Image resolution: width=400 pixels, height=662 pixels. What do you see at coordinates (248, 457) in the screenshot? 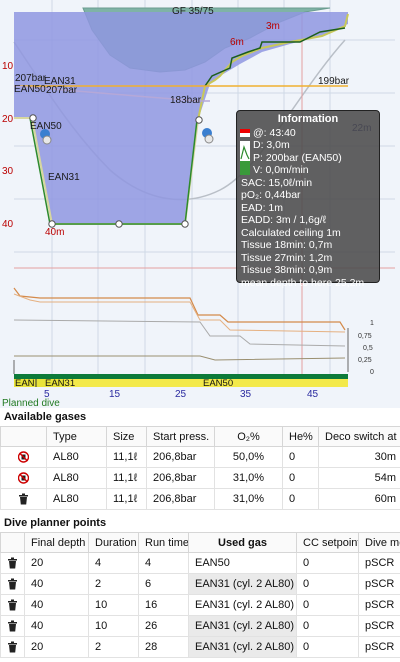
I see `gas-o2: 50,0%` at bounding box center [248, 457].